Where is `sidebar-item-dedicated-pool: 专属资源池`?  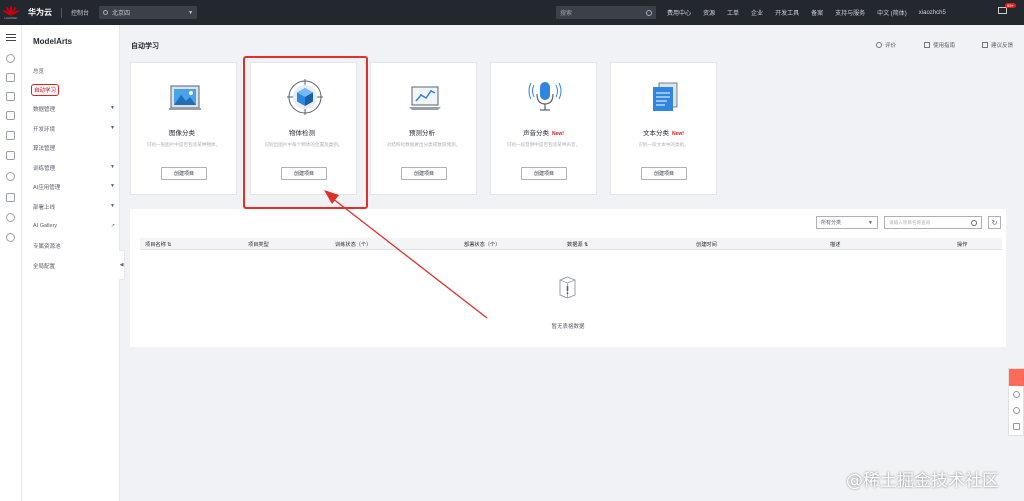 sidebar-item-dedicated-pool: 专属资源池 is located at coordinates (74, 246).